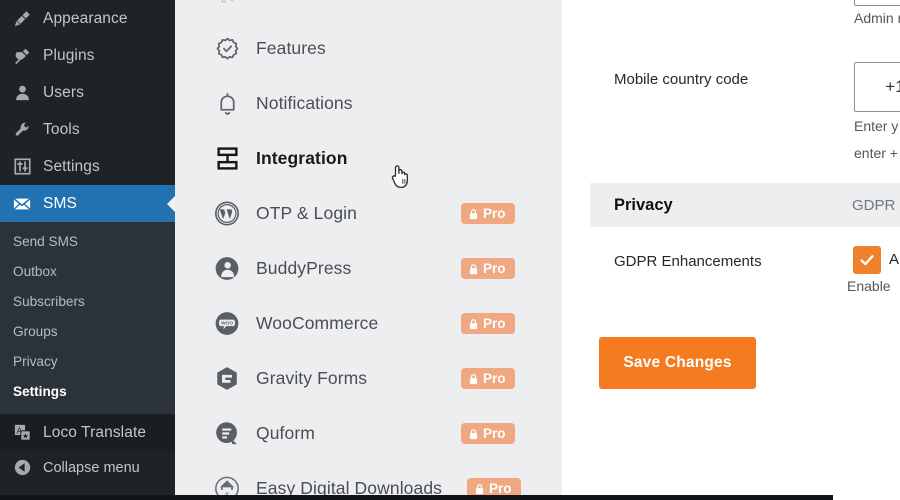  Describe the element at coordinates (87, 302) in the screenshot. I see `submenu-item-subscribers: Subscribers` at that location.